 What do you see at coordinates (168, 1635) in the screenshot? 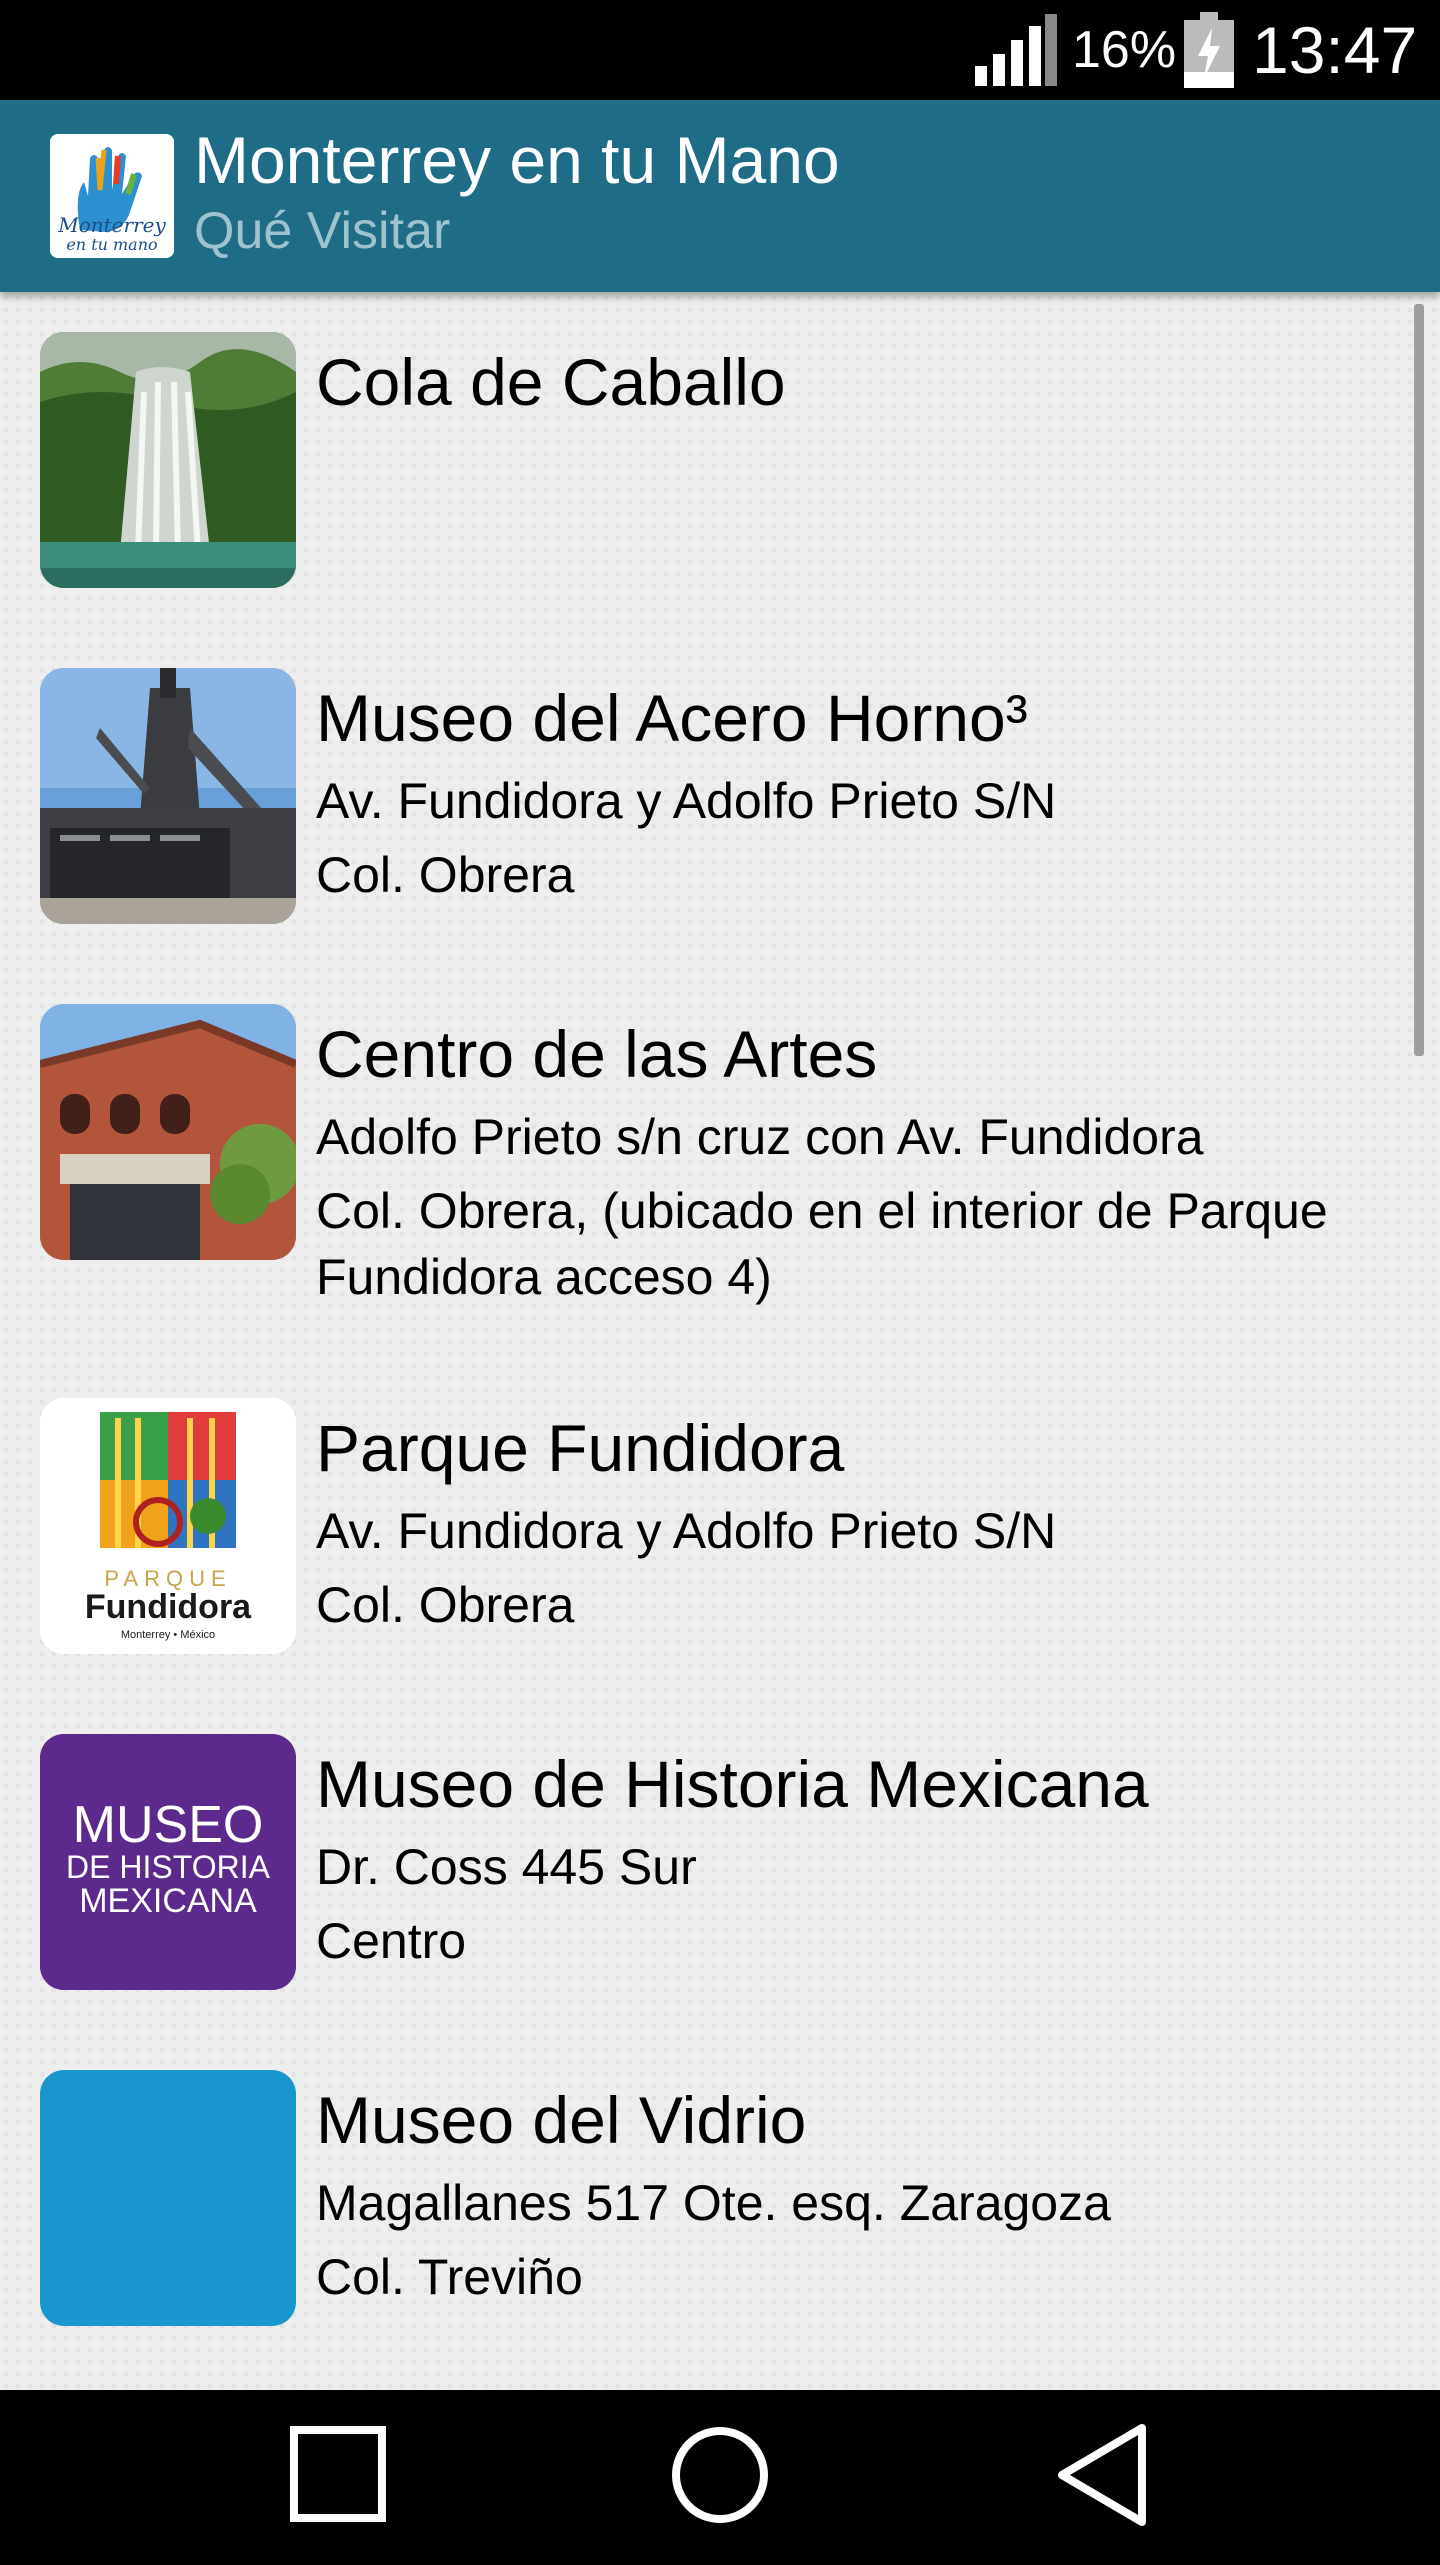
I see `logo-monterrey-text: Monterrey • México` at bounding box center [168, 1635].